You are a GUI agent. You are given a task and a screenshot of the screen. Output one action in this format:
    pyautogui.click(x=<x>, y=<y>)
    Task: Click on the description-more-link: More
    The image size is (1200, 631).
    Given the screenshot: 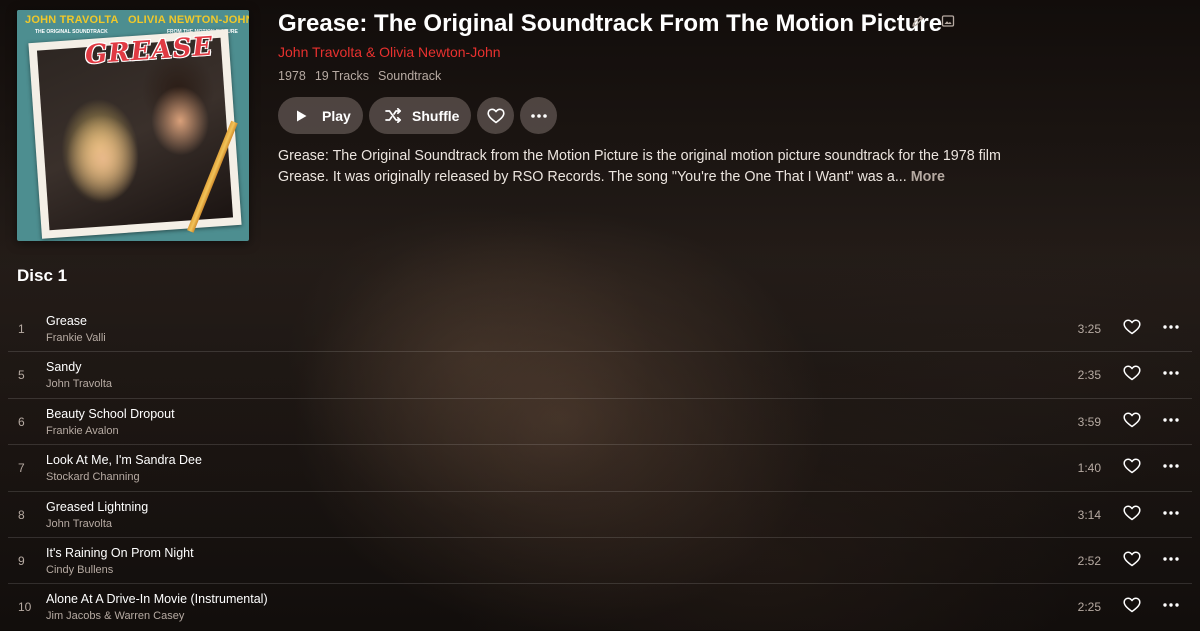 What is the action you would take?
    pyautogui.click(x=928, y=177)
    